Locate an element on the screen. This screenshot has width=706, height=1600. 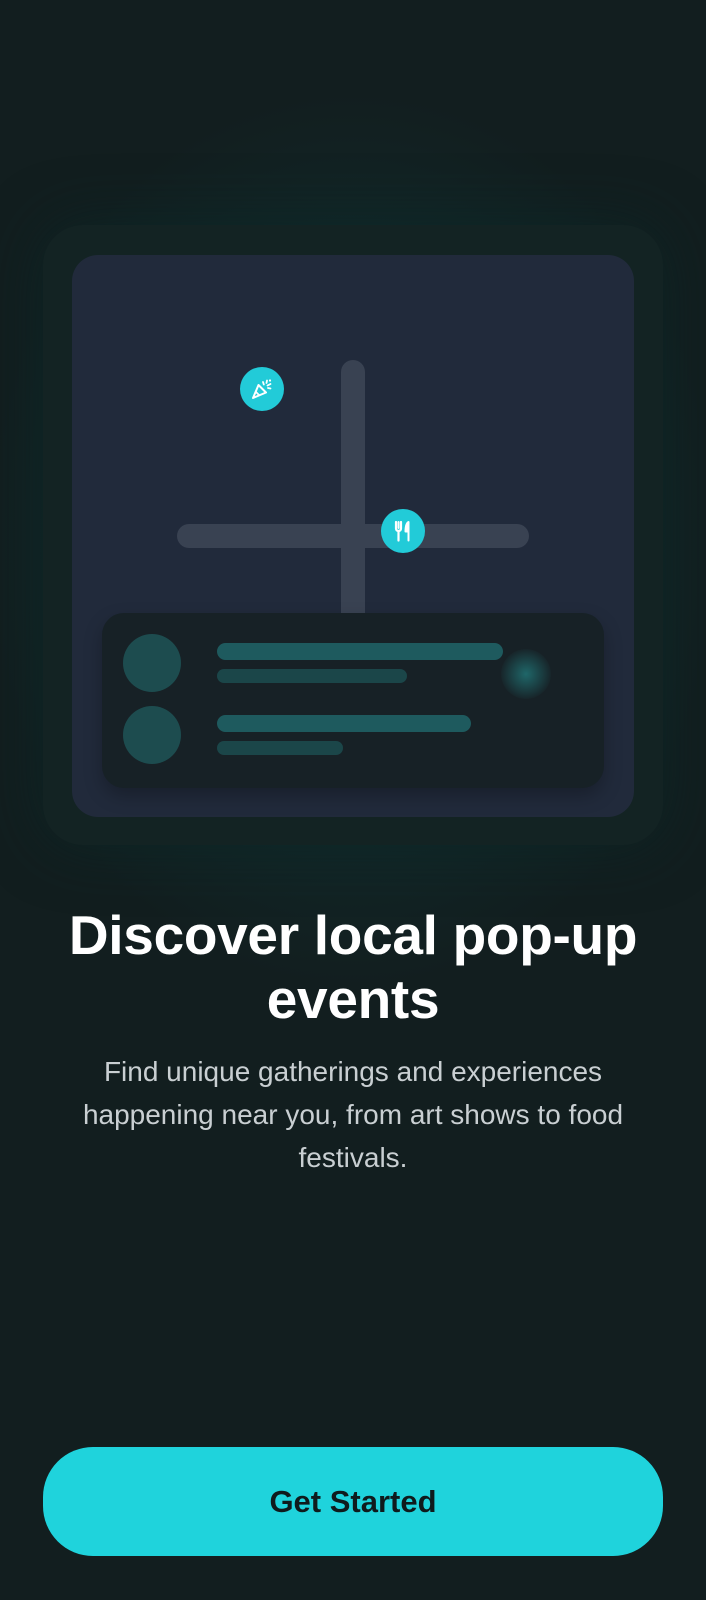
page-title: Discover local pop-up events is located at coordinates (353, 967).